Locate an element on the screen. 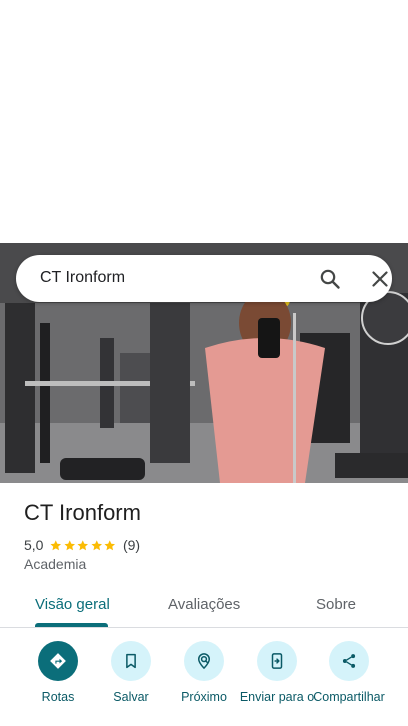  send-to-phone-icon is located at coordinates (277, 661).